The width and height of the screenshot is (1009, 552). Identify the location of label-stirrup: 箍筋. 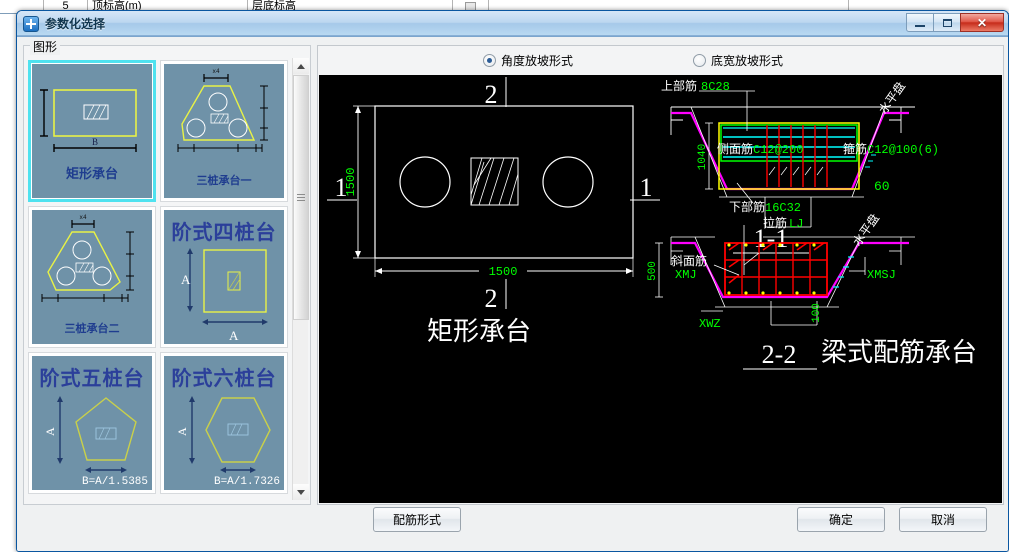
(855, 148).